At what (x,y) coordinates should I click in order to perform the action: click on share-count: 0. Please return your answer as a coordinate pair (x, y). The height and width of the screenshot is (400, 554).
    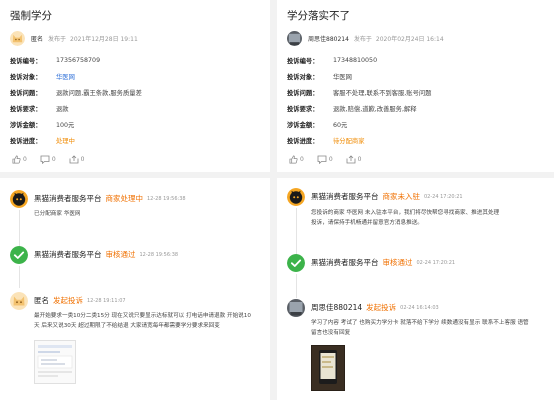
    Looking at the image, I should click on (82, 159).